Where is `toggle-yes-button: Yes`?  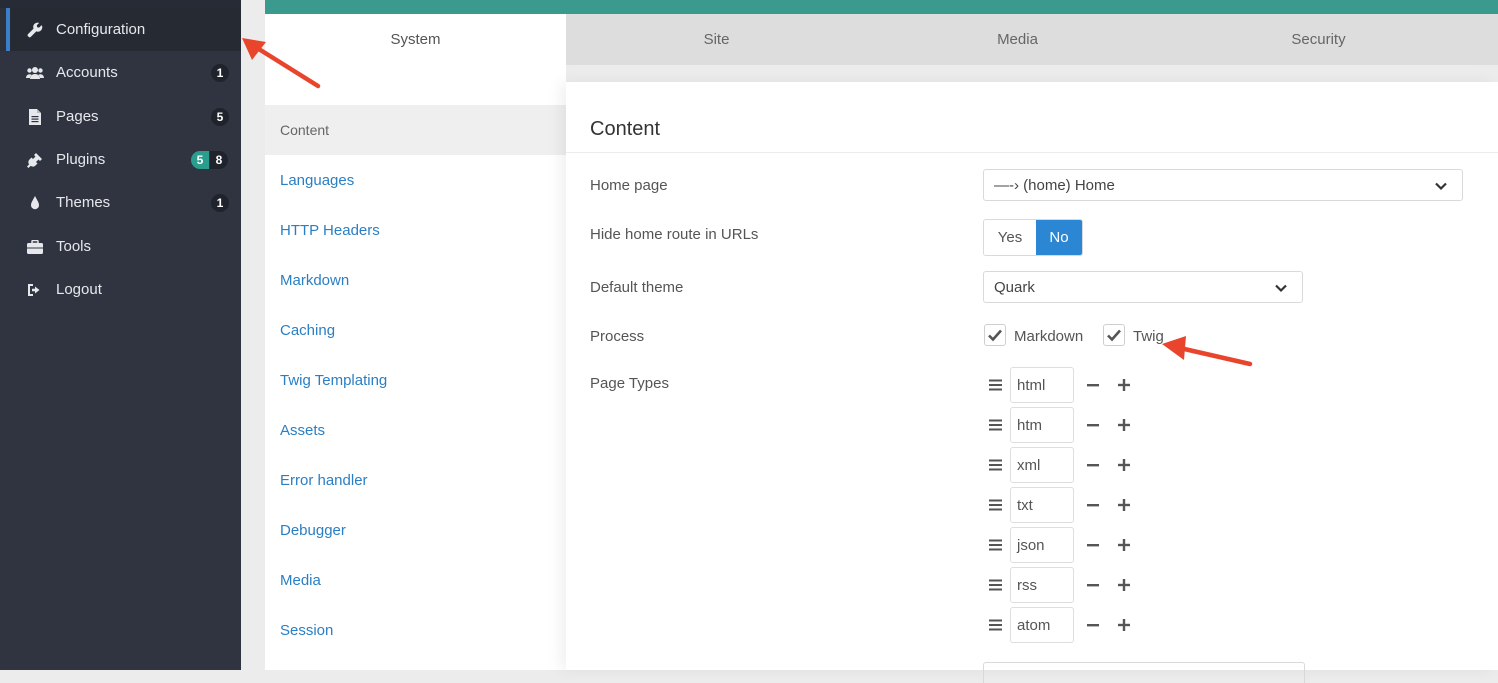 toggle-yes-button: Yes is located at coordinates (1010, 237).